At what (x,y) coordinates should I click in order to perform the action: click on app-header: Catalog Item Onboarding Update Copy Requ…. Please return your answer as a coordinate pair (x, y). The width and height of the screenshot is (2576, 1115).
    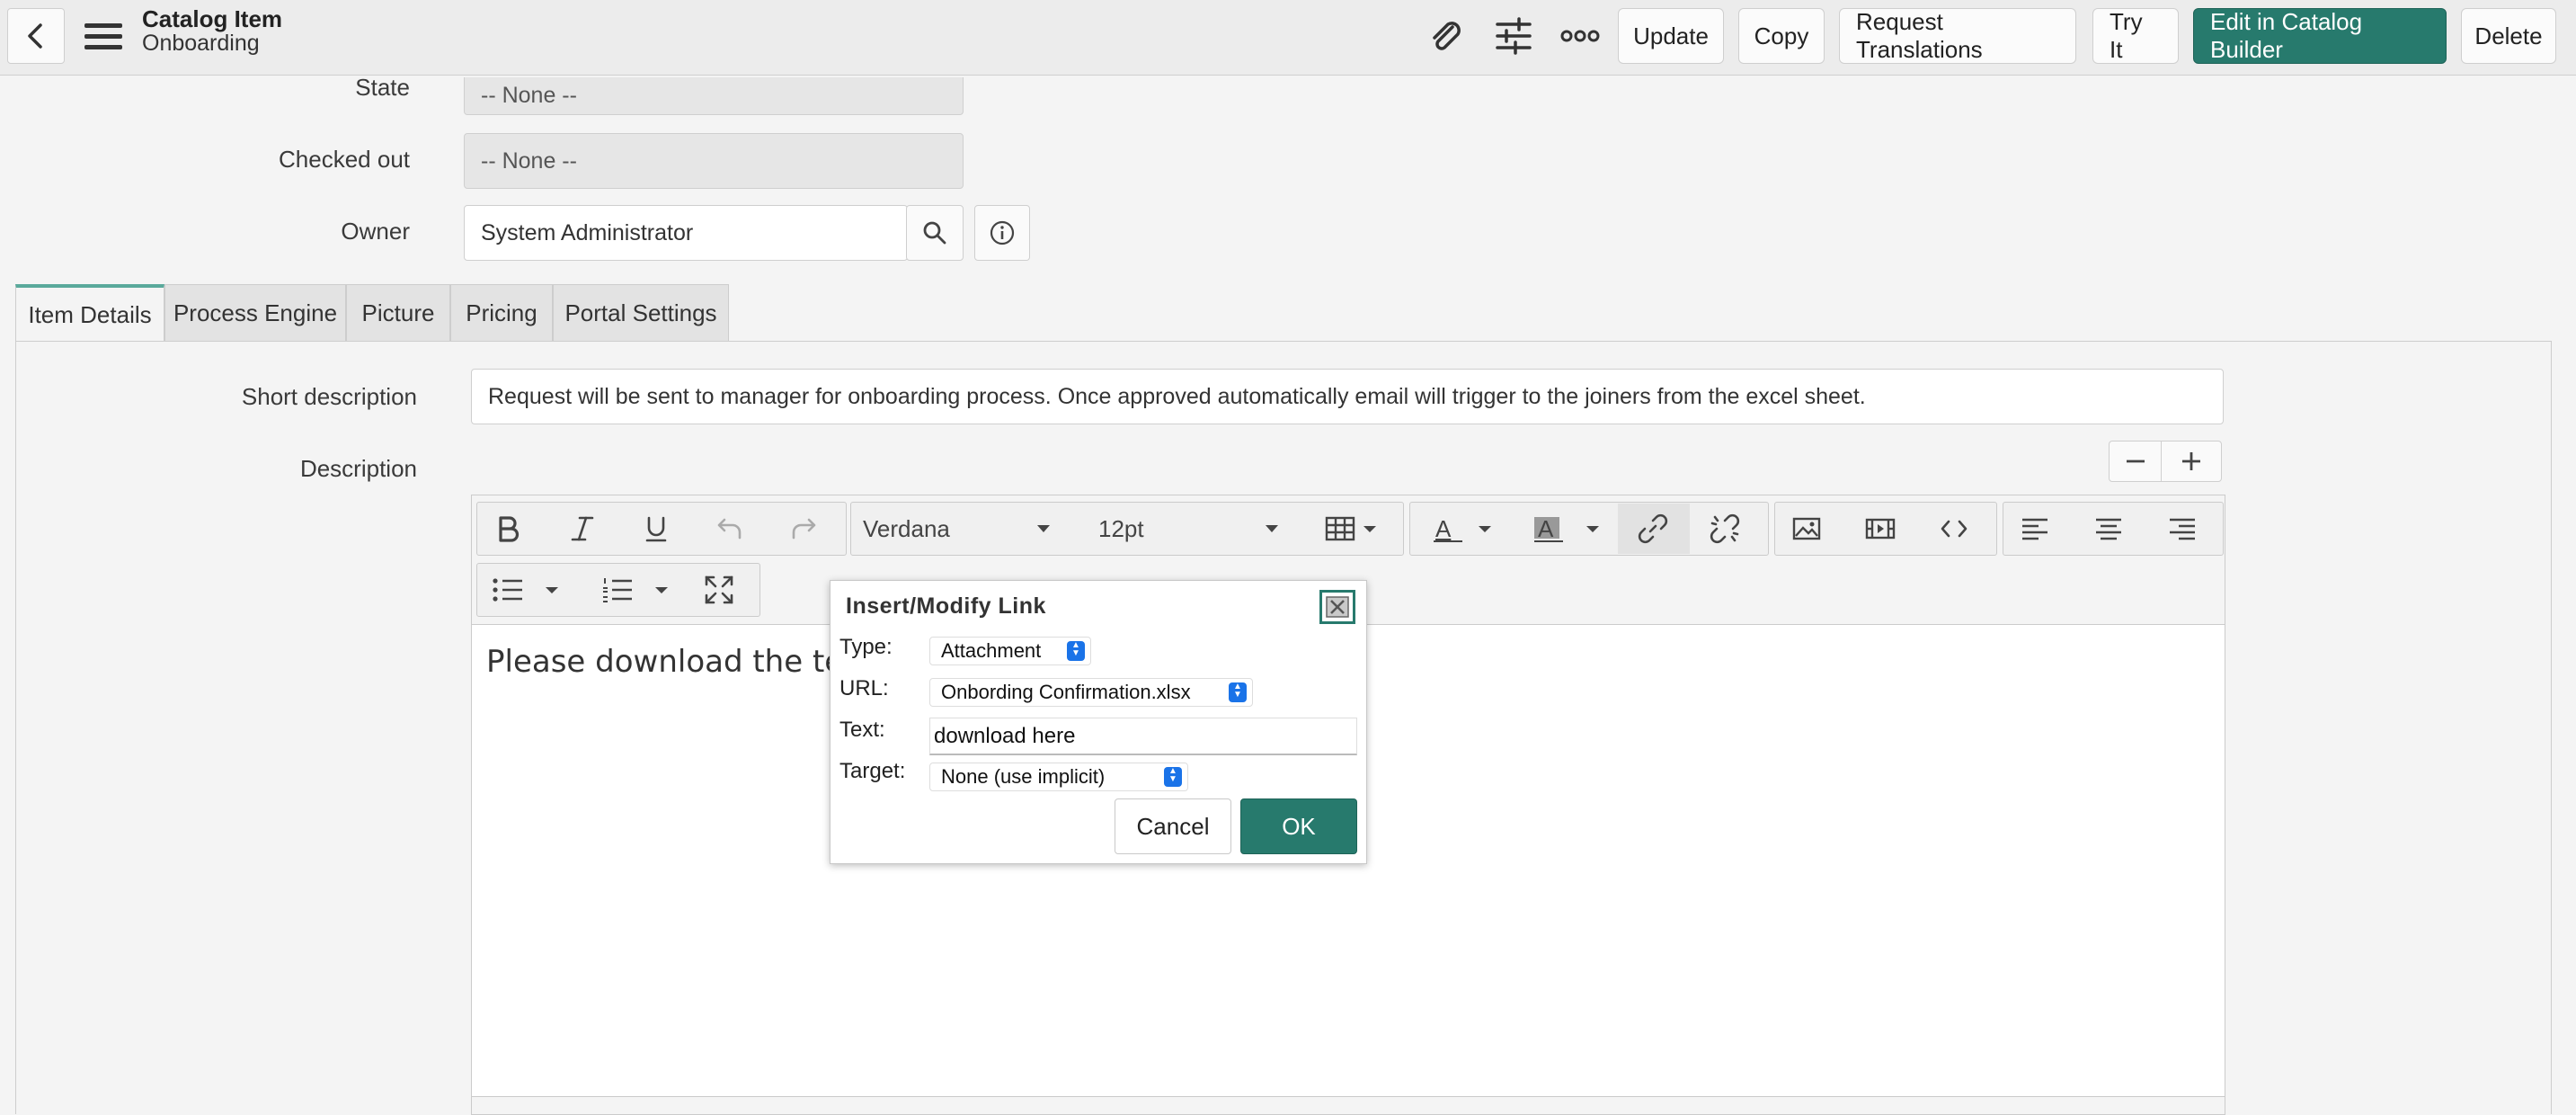
    Looking at the image, I should click on (1288, 38).